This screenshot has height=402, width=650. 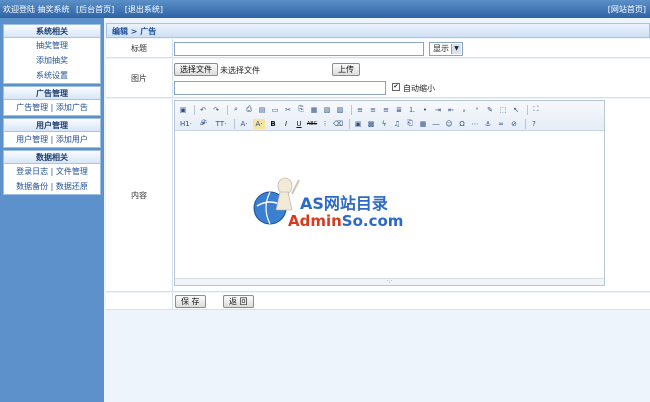 What do you see at coordinates (438, 110) in the screenshot?
I see `indent-icon: ⇥` at bounding box center [438, 110].